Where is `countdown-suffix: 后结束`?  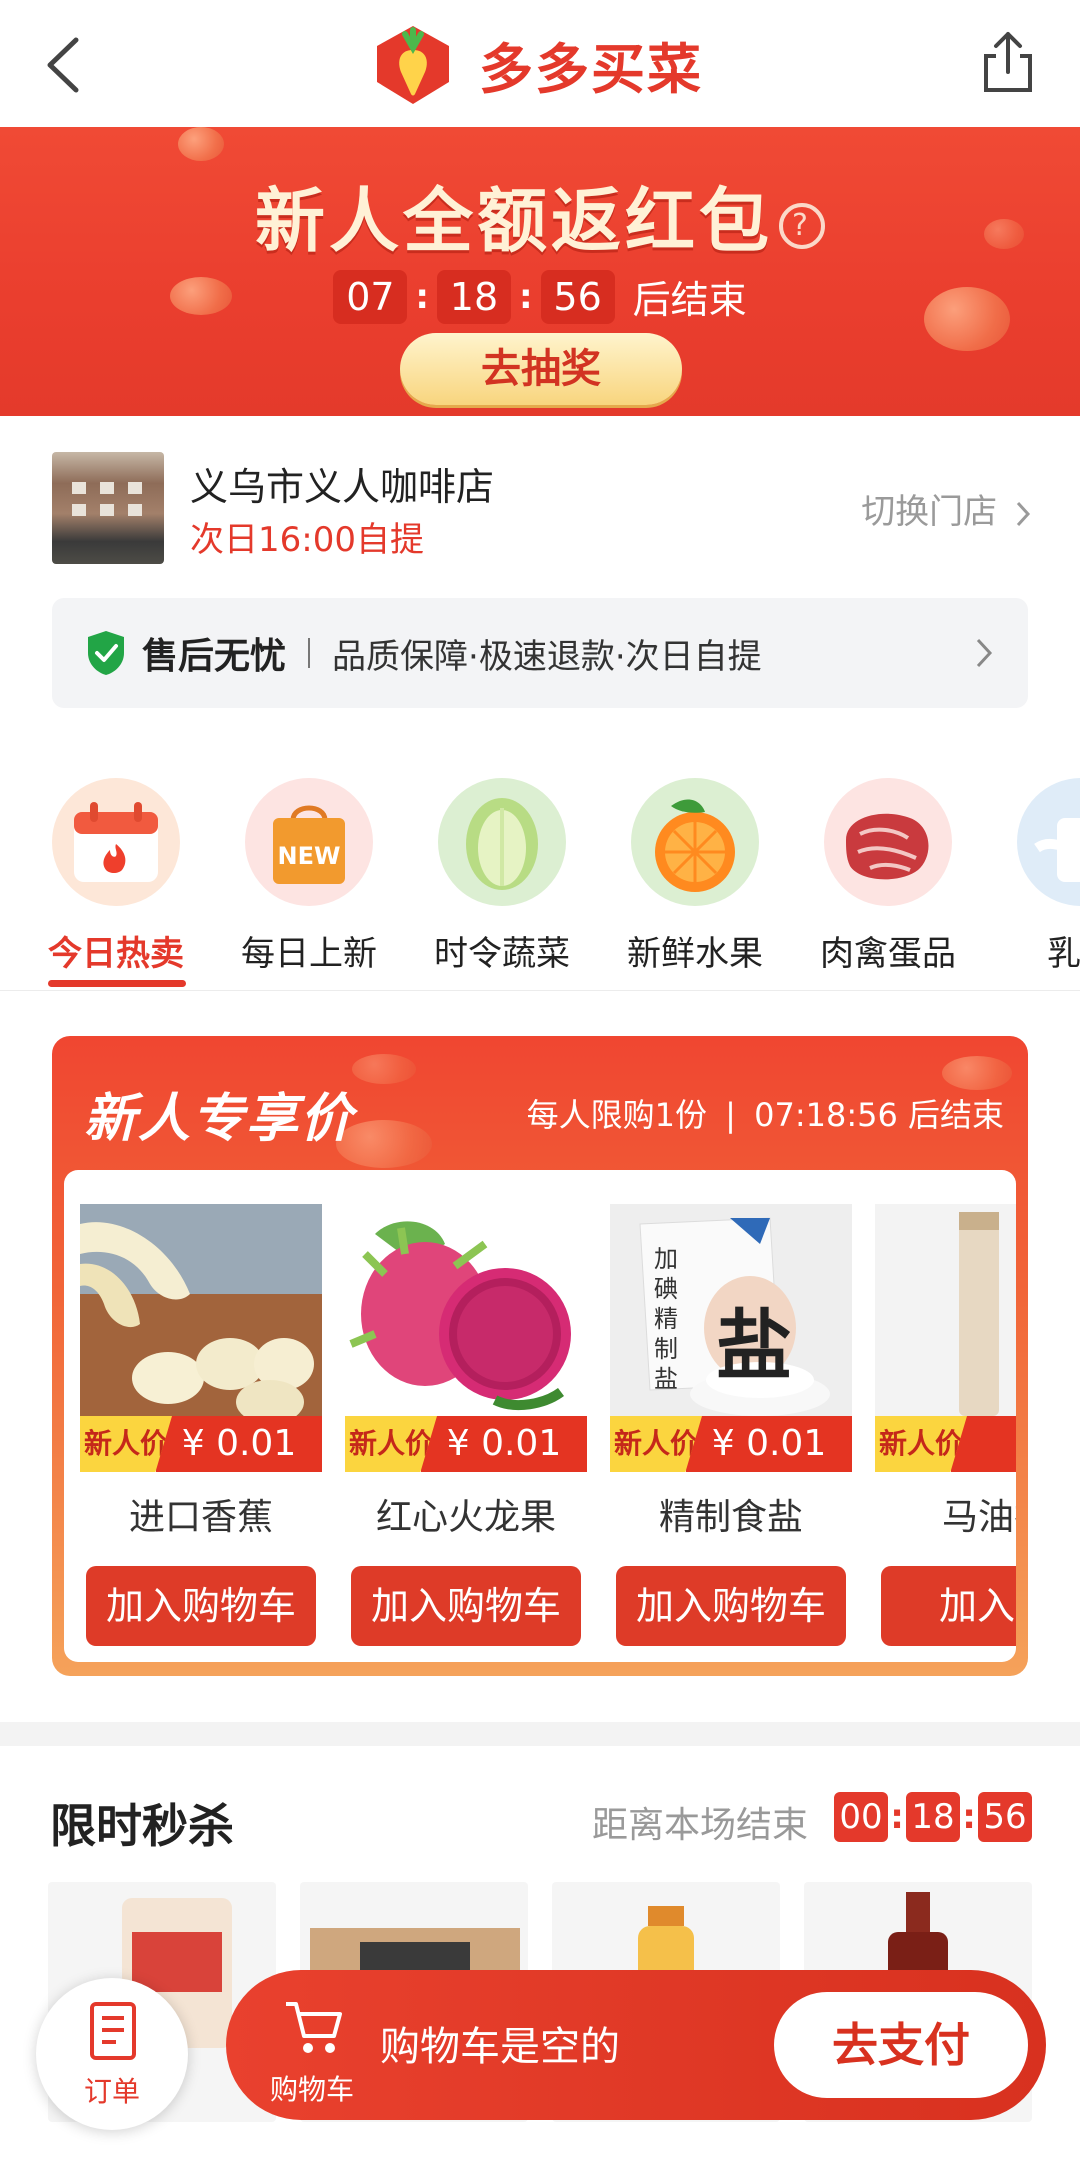
countdown-suffix: 后结束 is located at coordinates (689, 300).